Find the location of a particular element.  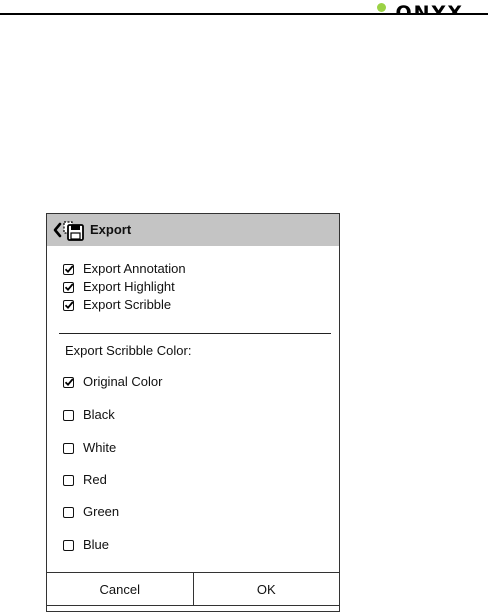

color-option-green: Green is located at coordinates (91, 512).